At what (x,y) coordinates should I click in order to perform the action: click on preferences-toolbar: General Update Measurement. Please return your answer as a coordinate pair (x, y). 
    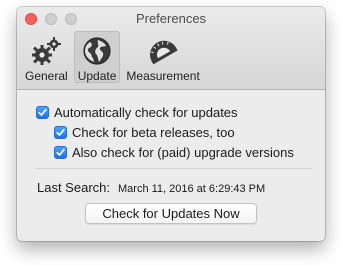
    Looking at the image, I should click on (112, 57).